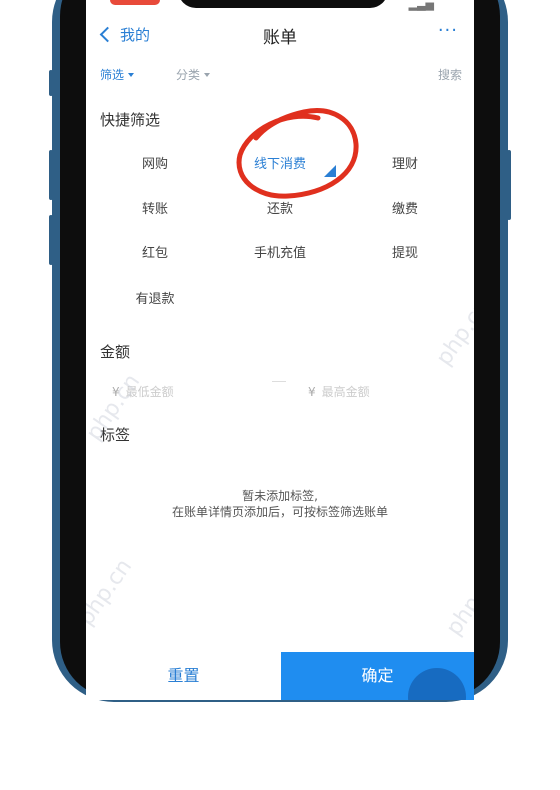 The image size is (560, 790). Describe the element at coordinates (279, 512) in the screenshot. I see `tags-empty-line2: 在账单详情页添加后，可按标签筛选账单` at that location.